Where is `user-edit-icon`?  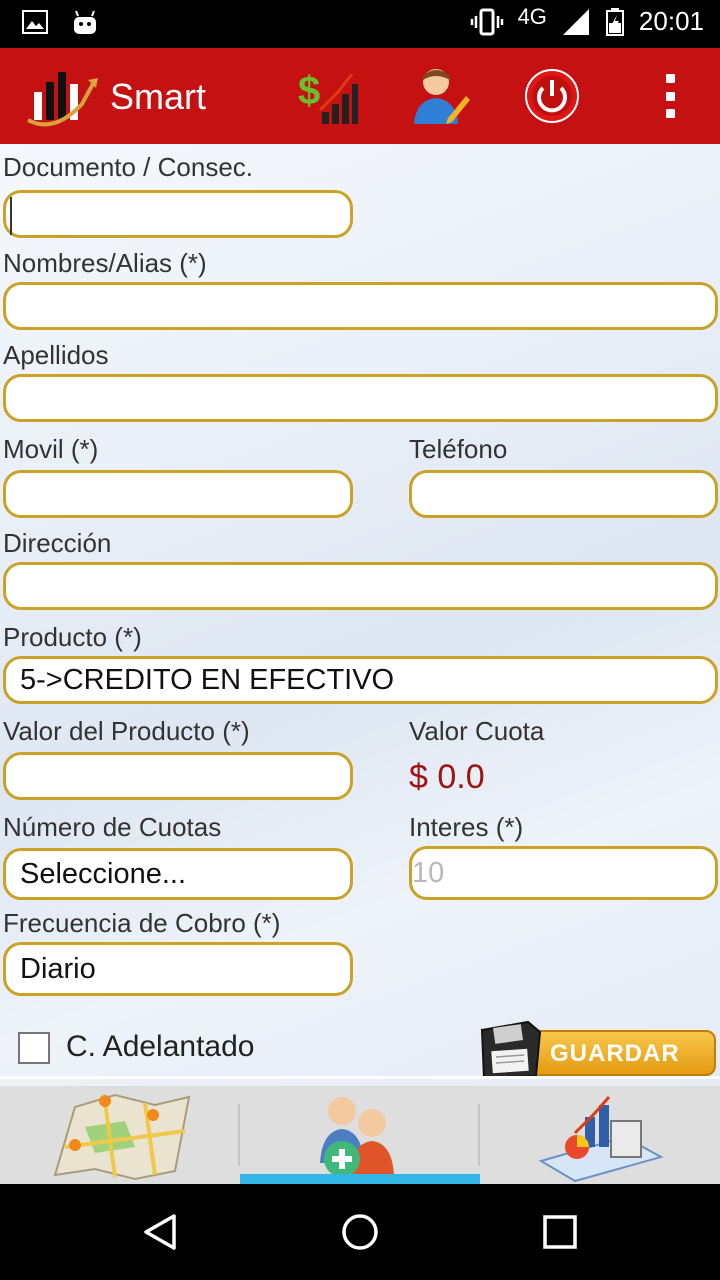
user-edit-icon is located at coordinates (442, 96).